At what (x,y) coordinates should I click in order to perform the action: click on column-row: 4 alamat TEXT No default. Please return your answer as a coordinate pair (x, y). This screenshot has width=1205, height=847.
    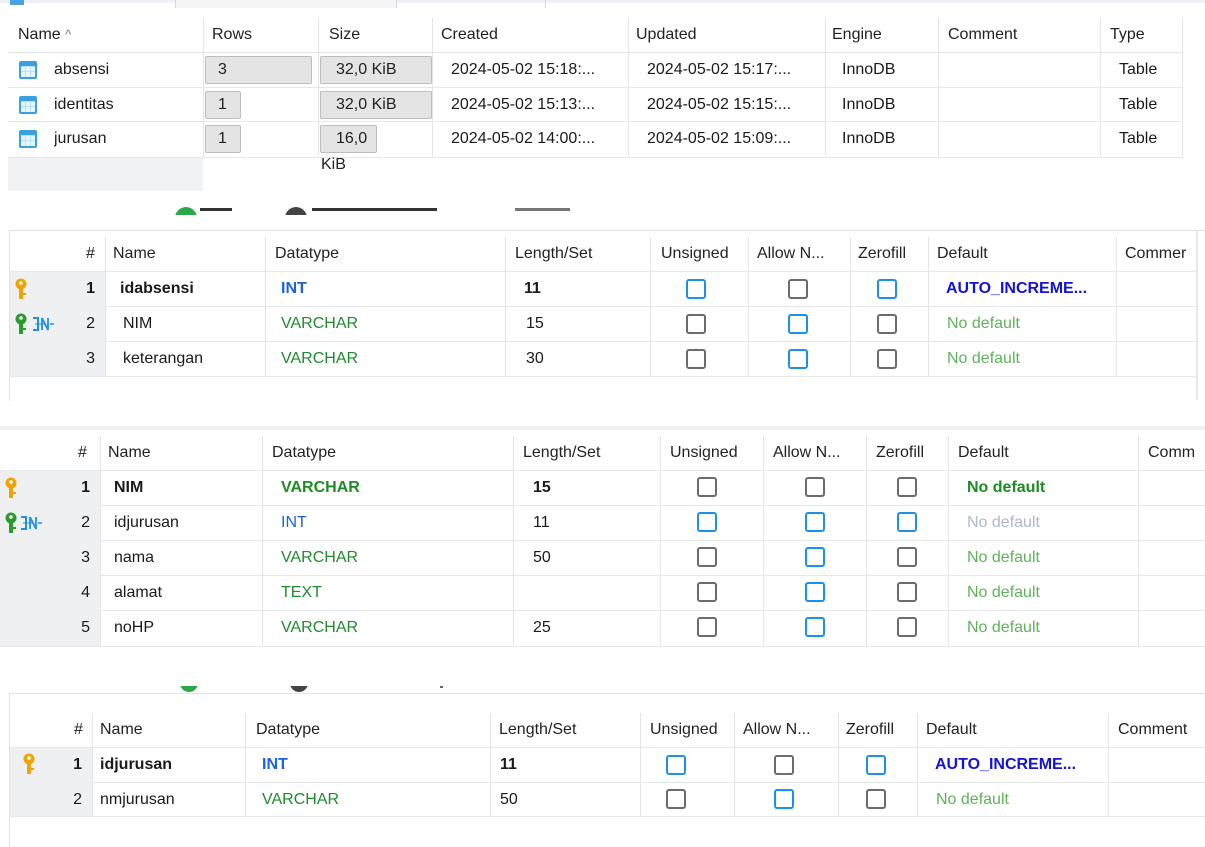
    Looking at the image, I should click on (602, 593).